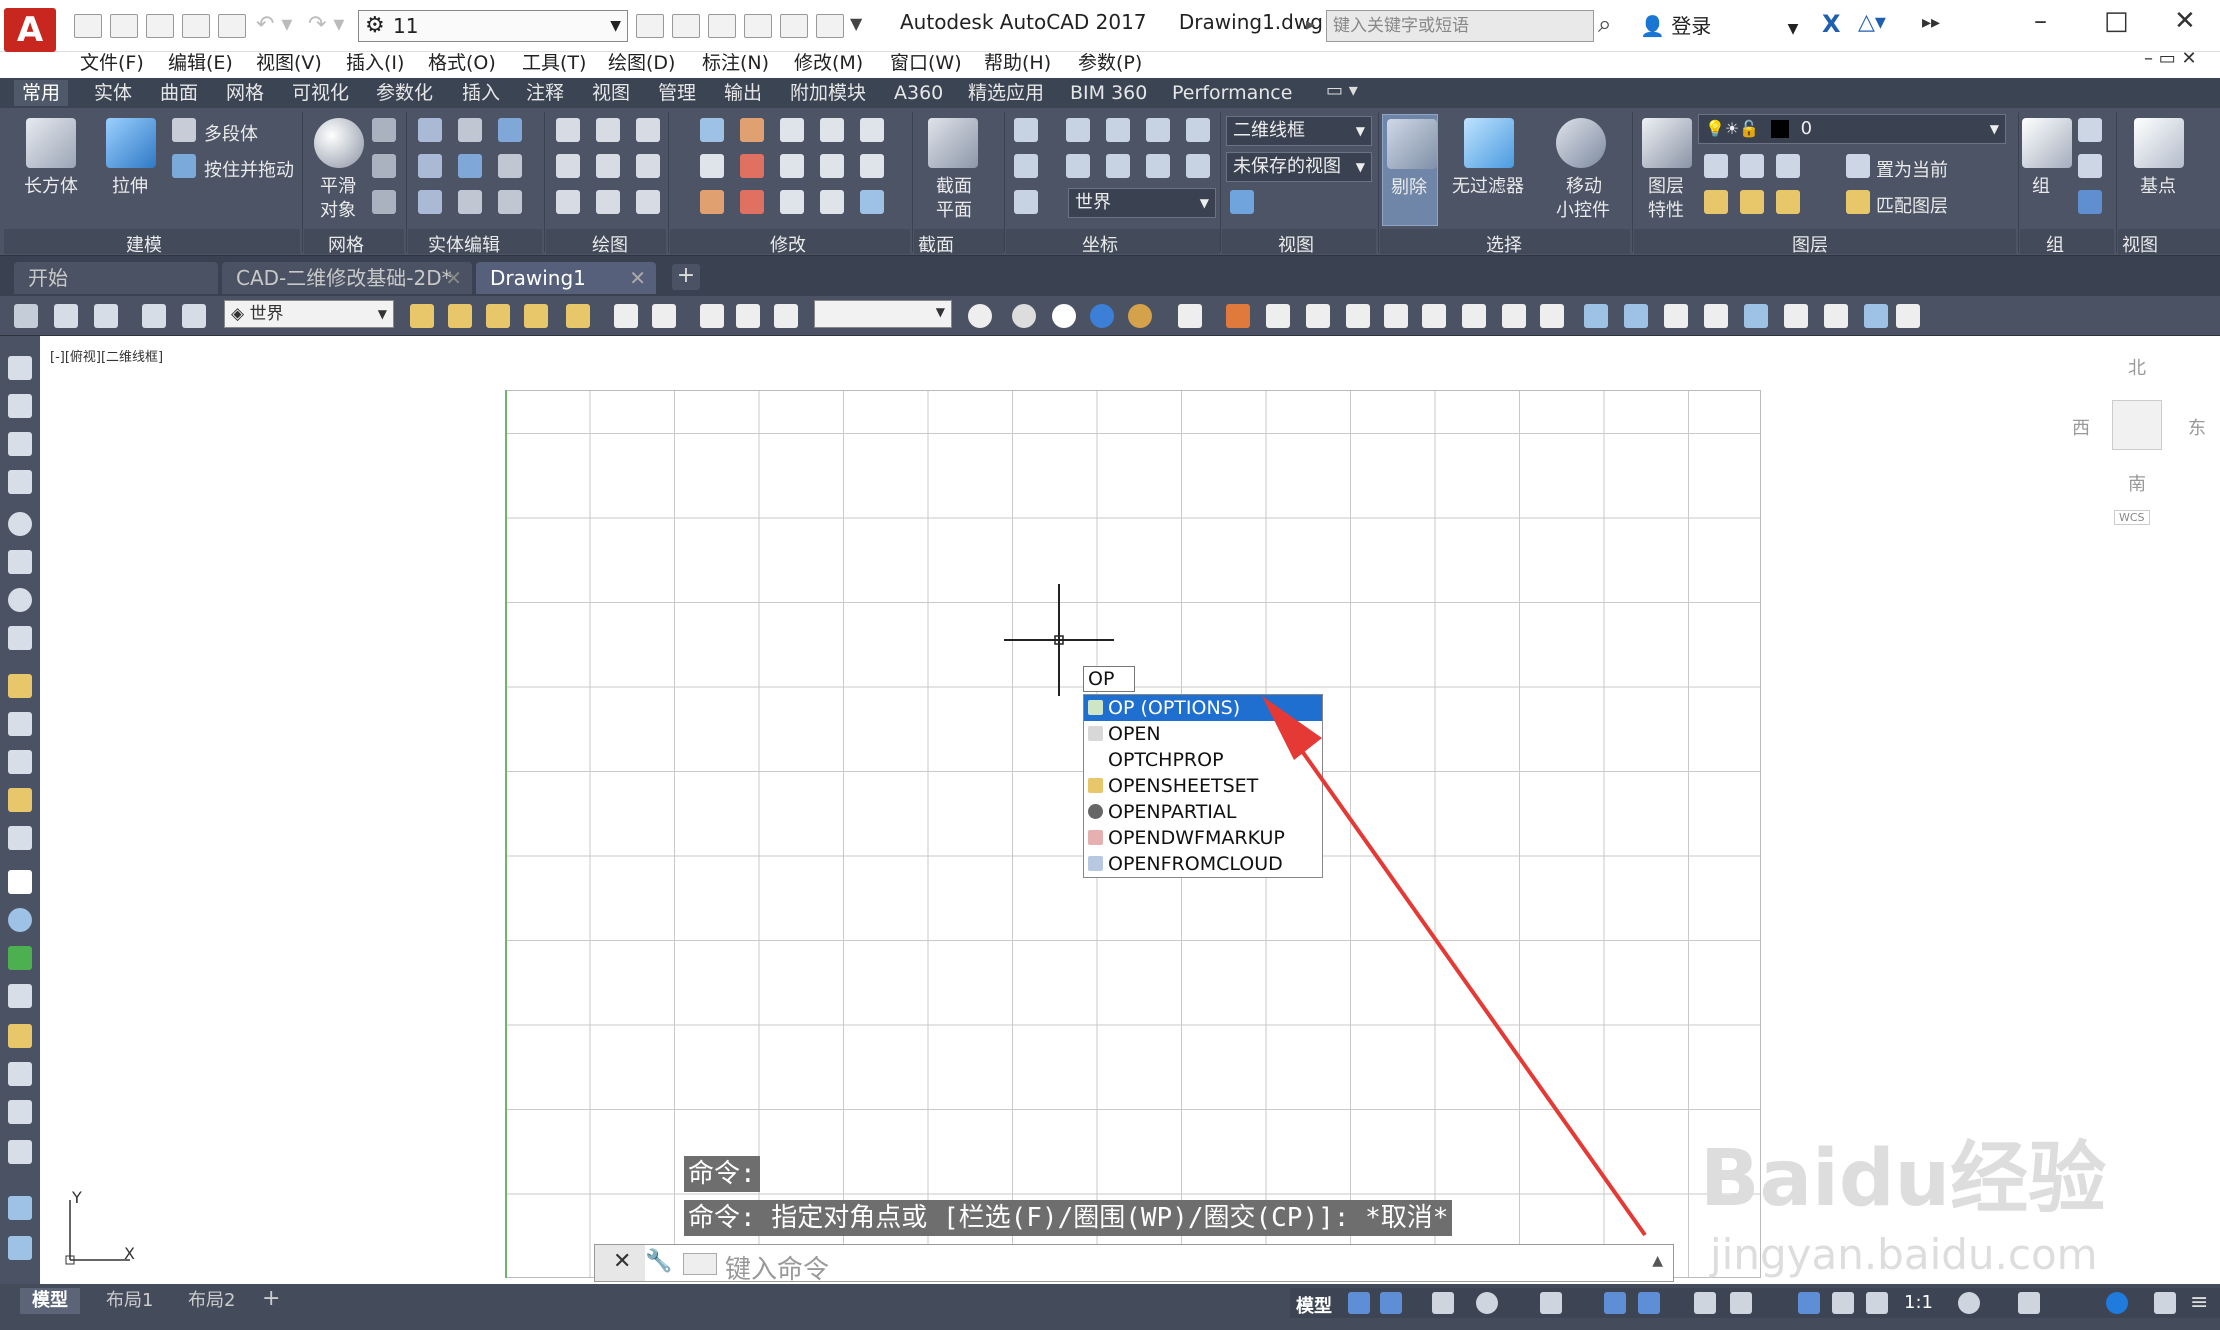 This screenshot has width=2220, height=1330. I want to click on layer-isolate-icon, so click(1752, 166).